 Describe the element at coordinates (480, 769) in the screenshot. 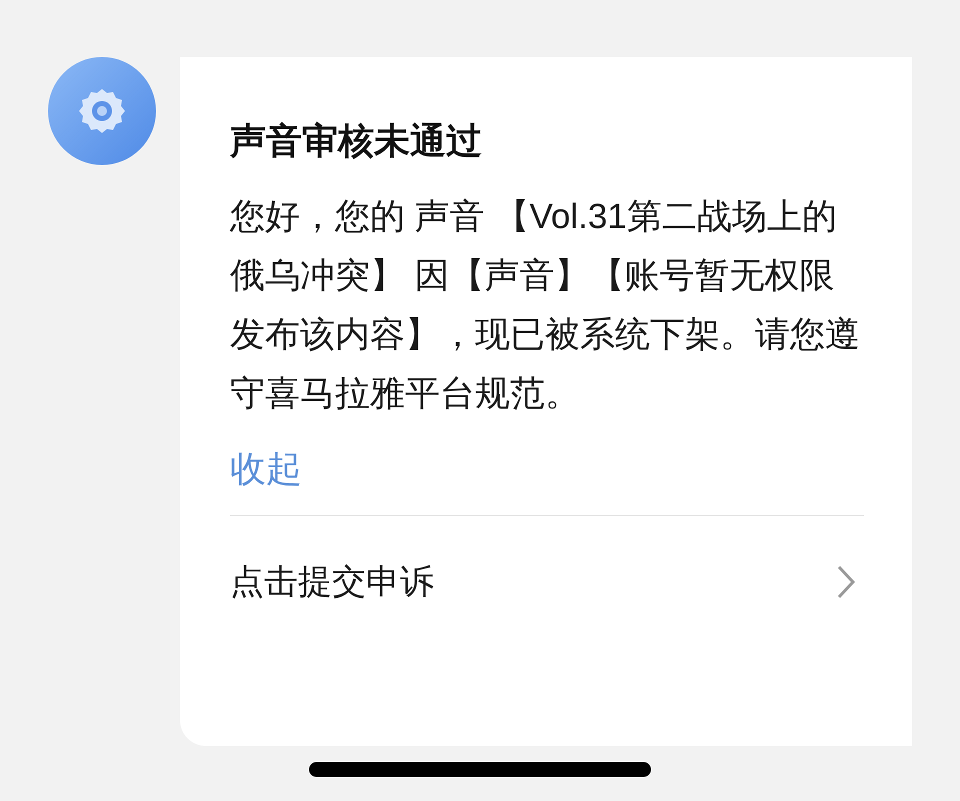

I see `home-indicator` at that location.